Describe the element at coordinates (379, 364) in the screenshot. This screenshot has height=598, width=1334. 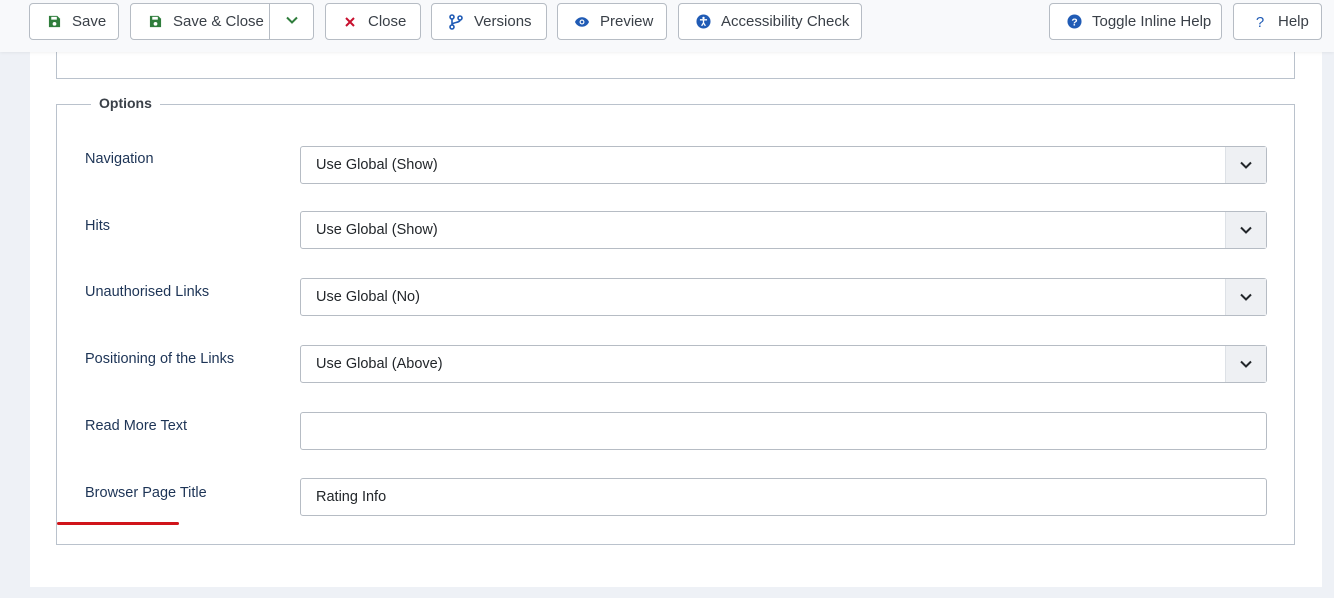
I see `positioning-links-value: Use Global (Above)` at that location.